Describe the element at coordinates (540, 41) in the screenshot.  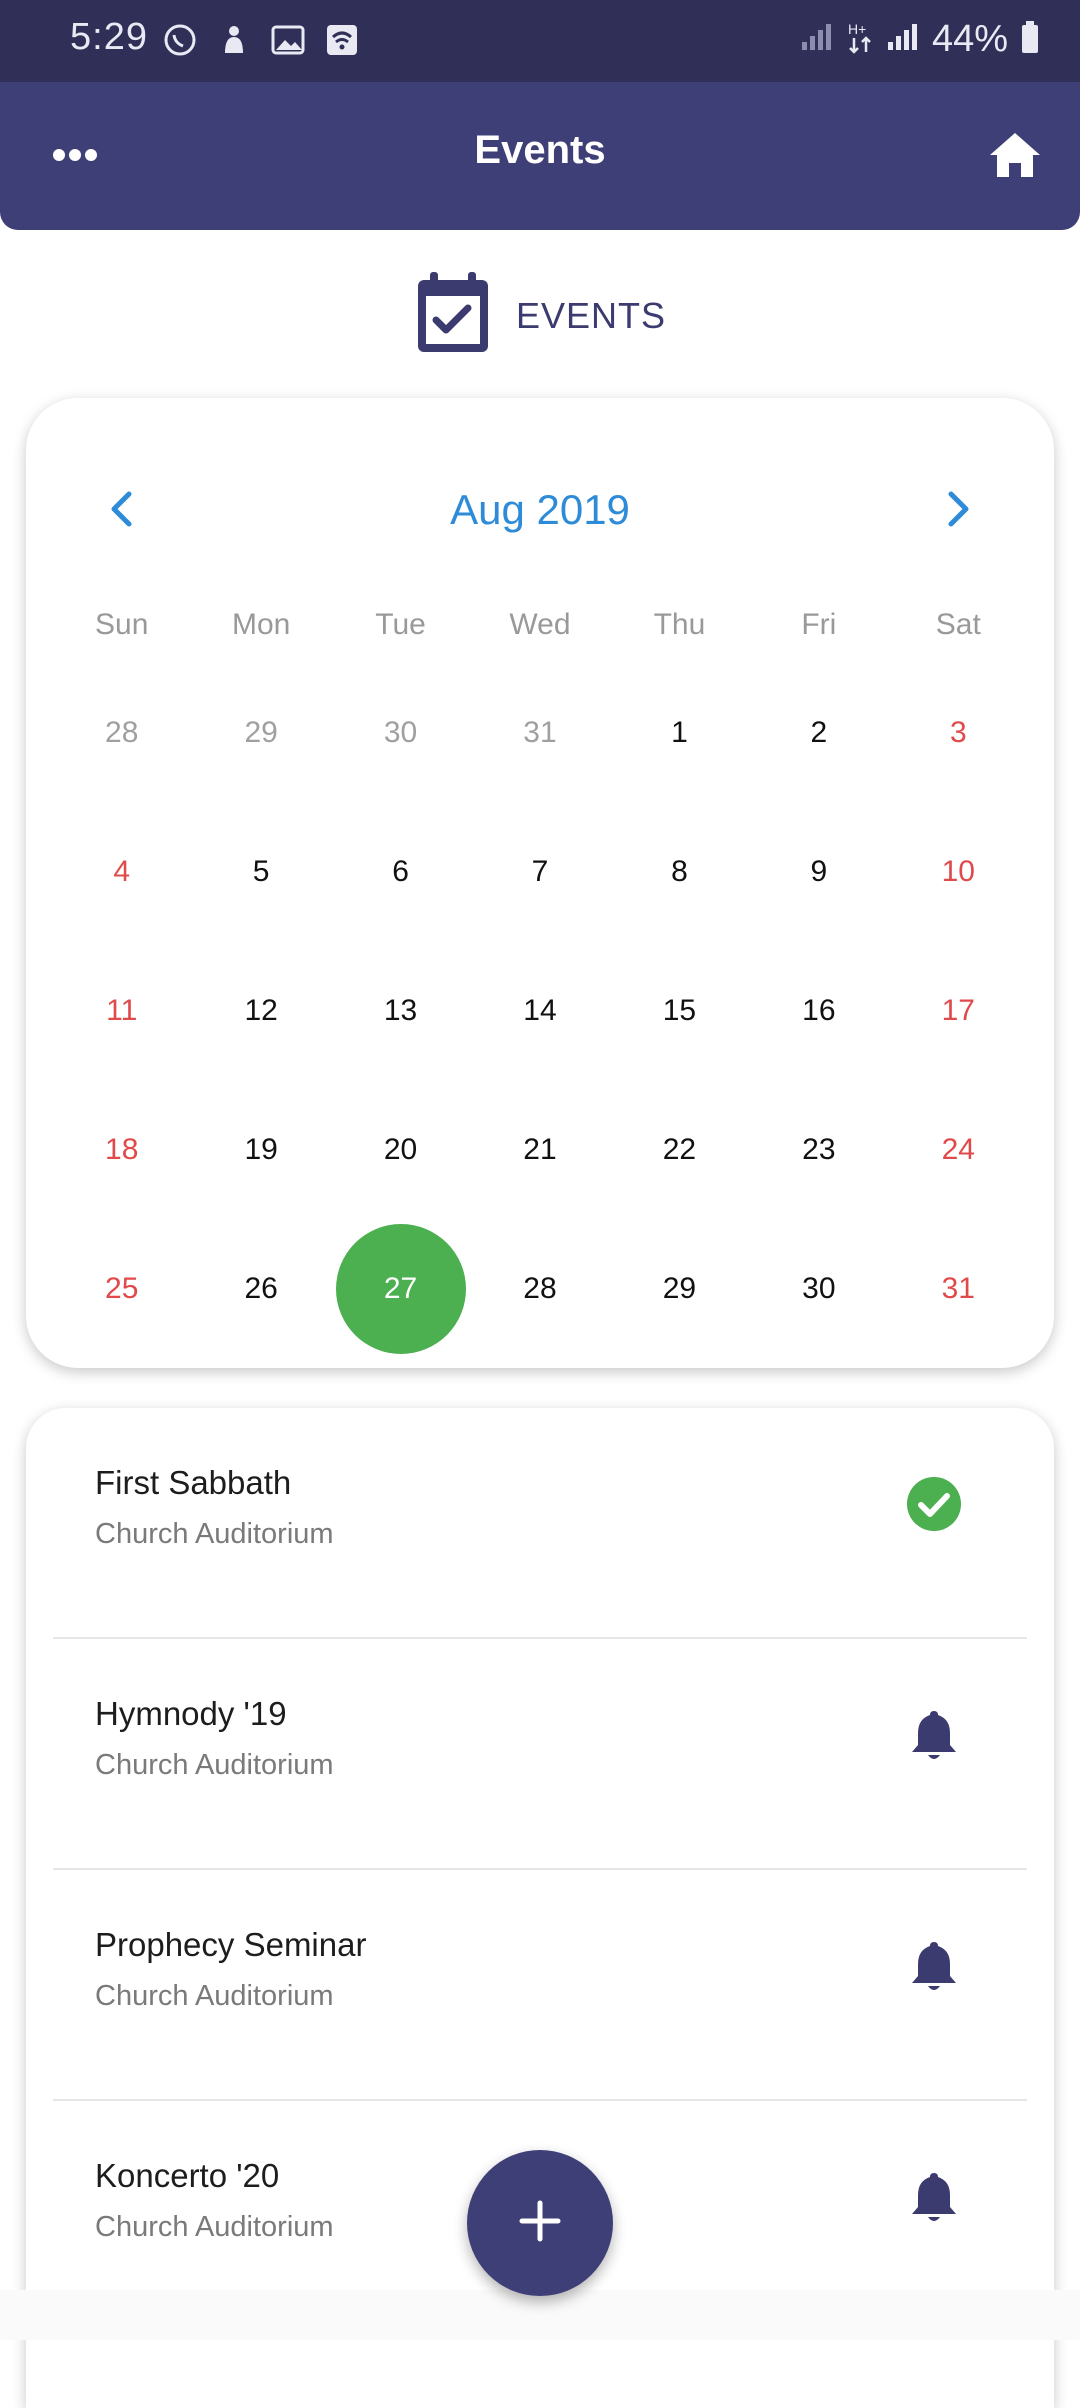
I see `status-bar: 5:29 H+ 44%` at that location.